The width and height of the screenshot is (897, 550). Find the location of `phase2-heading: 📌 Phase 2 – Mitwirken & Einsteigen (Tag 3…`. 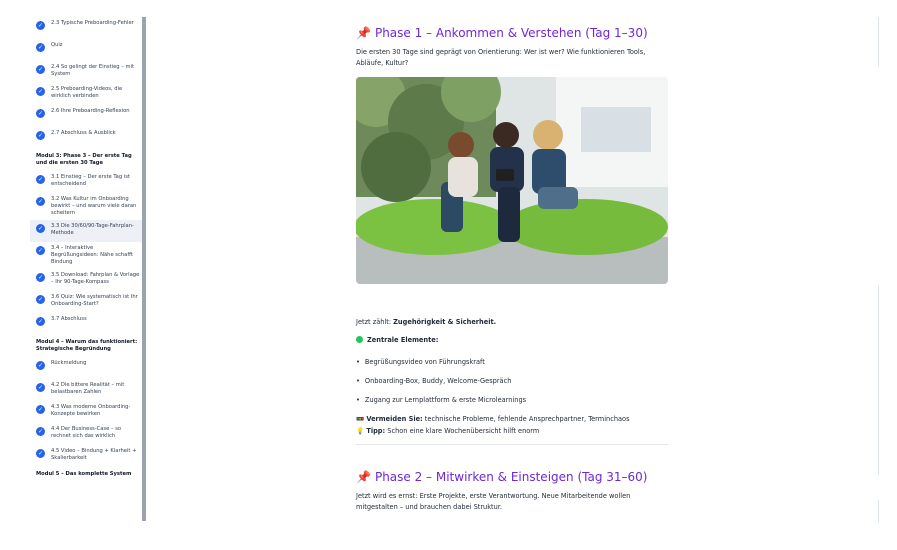

phase2-heading: 📌 Phase 2 – Mitwirken & Einsteigen (Tag 3… is located at coordinates (516, 477).